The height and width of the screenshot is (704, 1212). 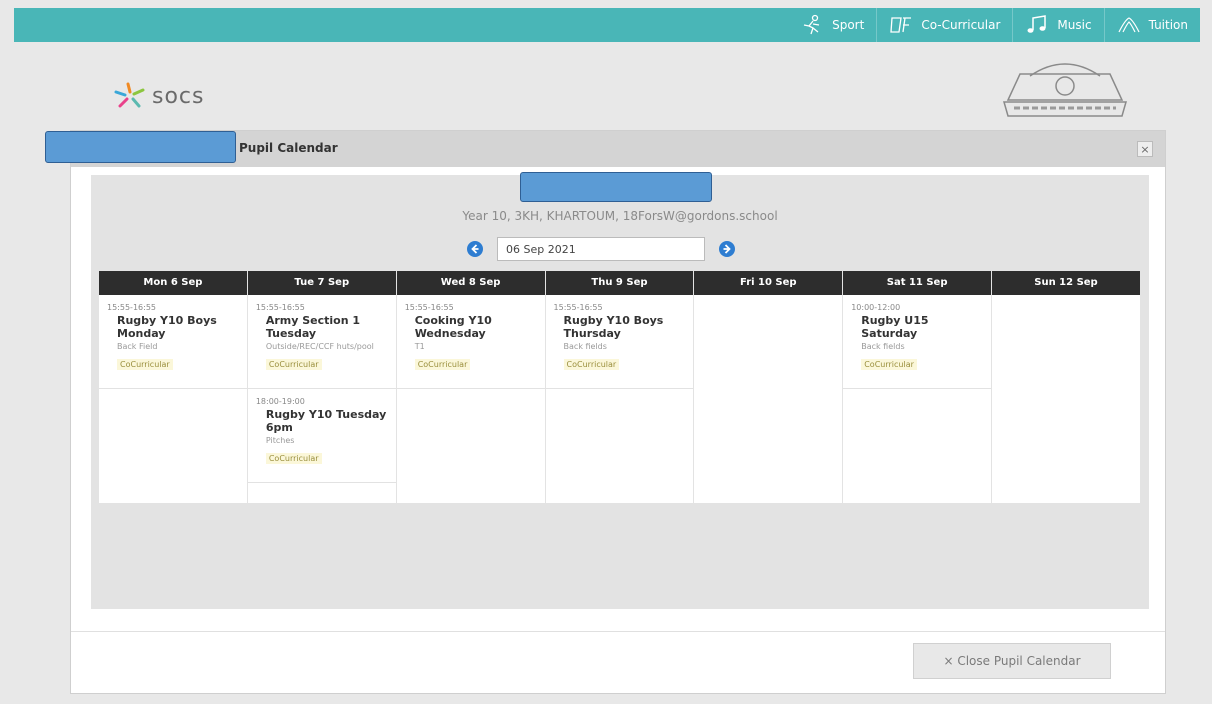 I want to click on close-pupil-calendar-button: × Close Pupil Calendar, so click(x=1012, y=661).